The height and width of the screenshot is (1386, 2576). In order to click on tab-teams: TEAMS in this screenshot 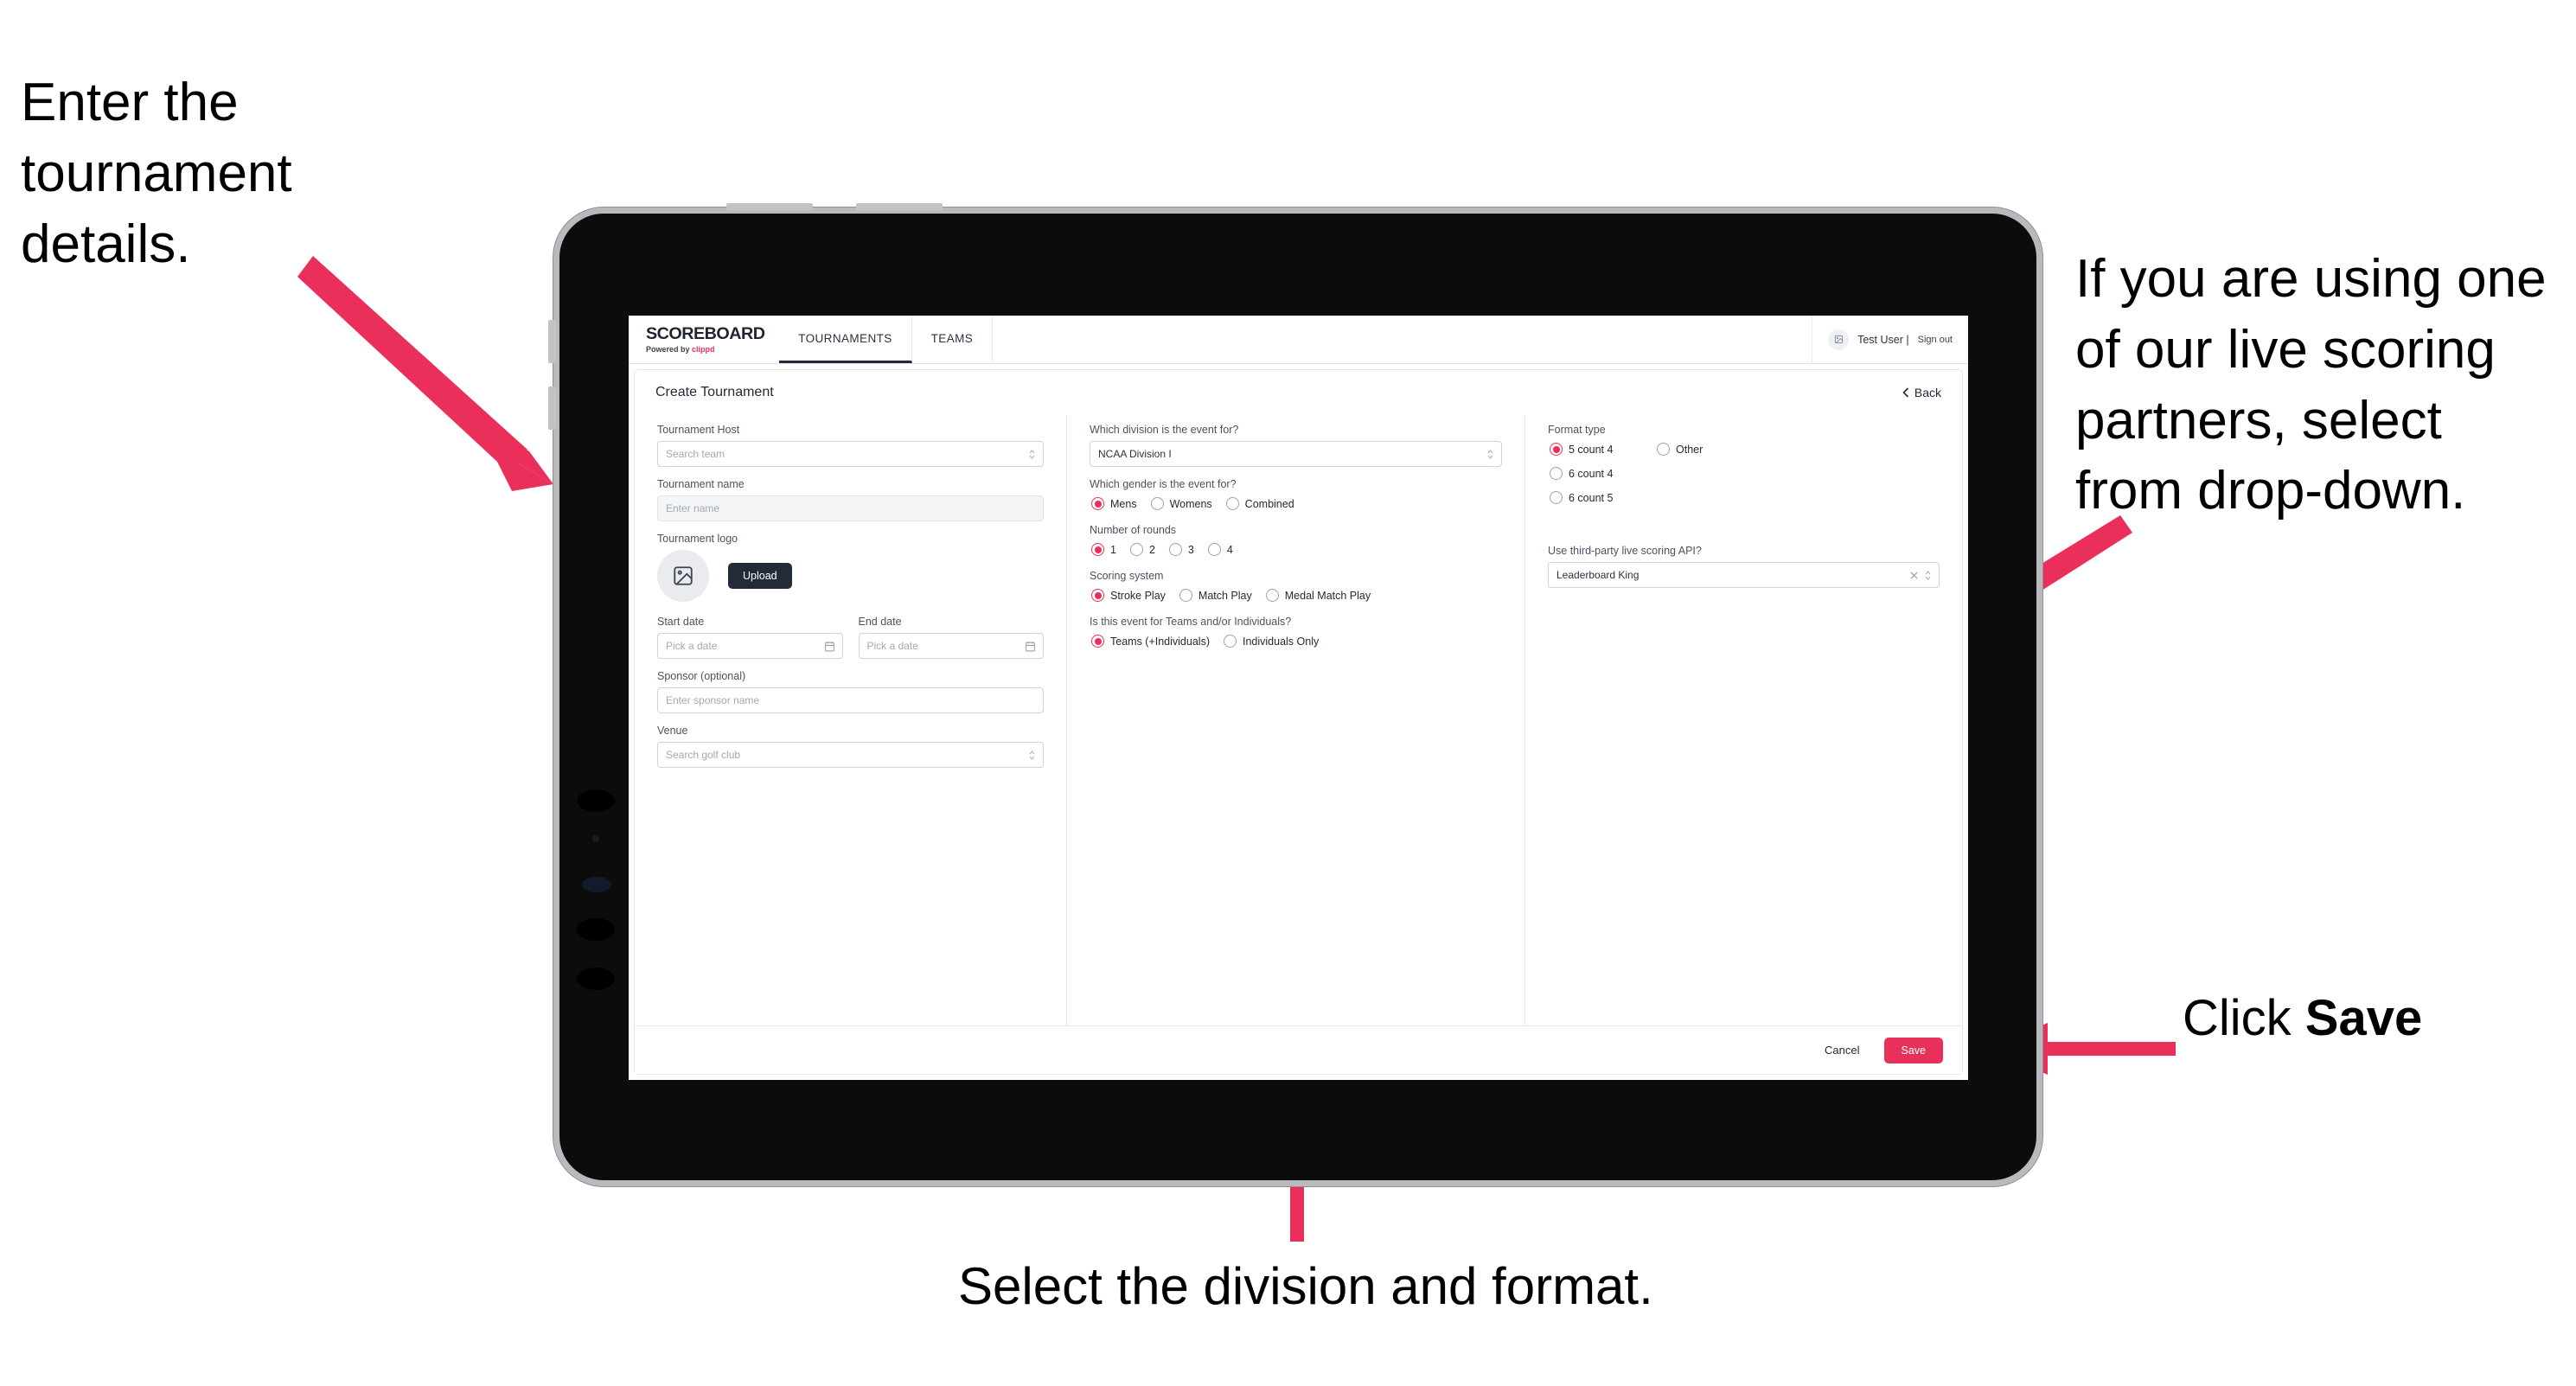, I will do `click(953, 339)`.